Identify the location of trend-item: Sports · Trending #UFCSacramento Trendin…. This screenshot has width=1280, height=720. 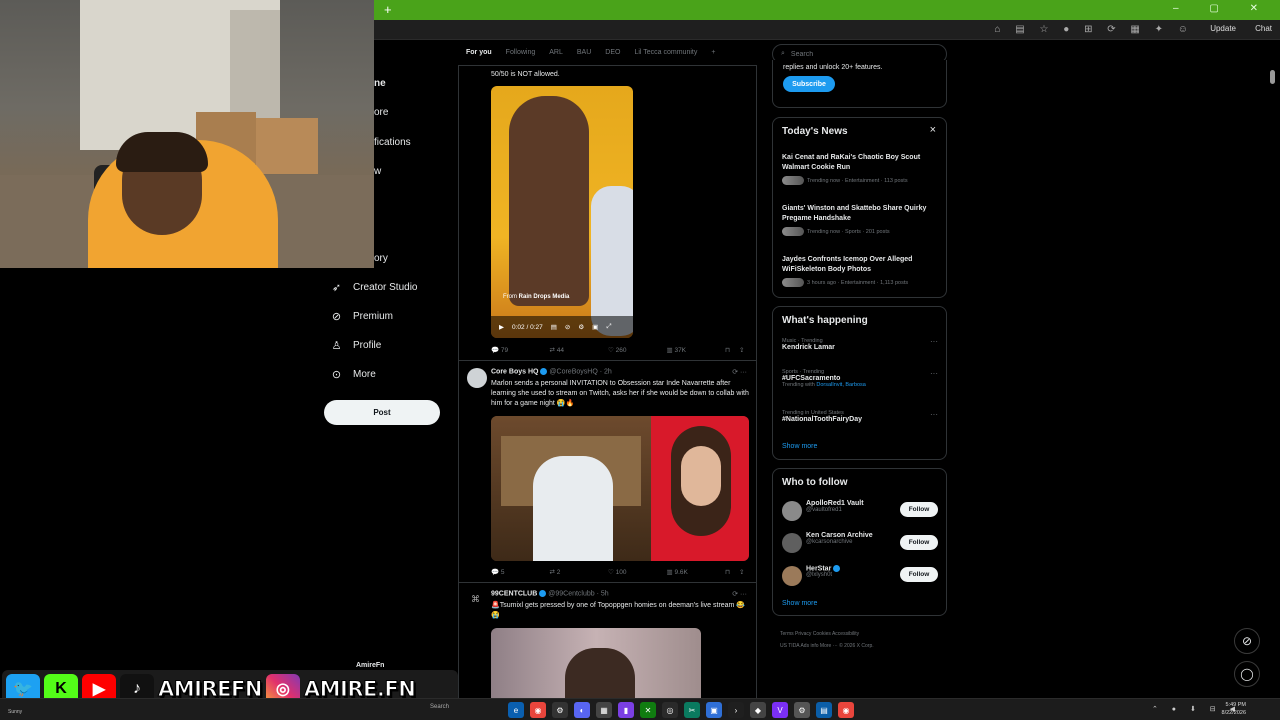
(862, 378).